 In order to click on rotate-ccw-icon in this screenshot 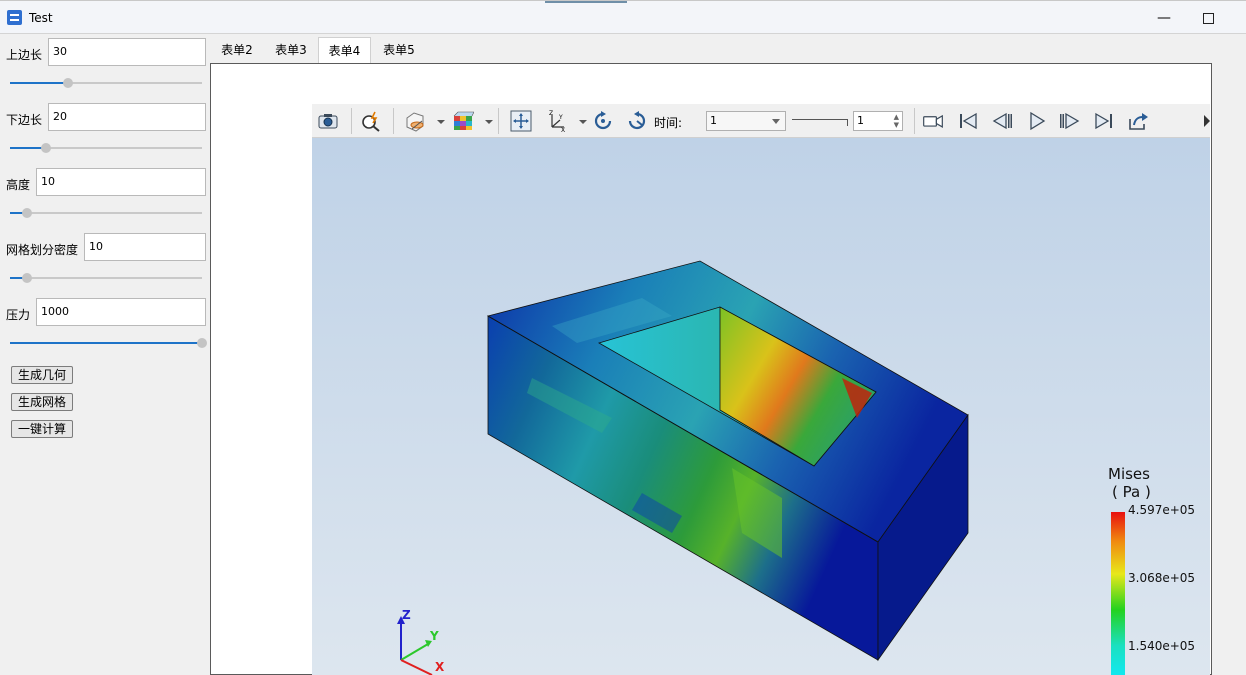, I will do `click(637, 121)`.